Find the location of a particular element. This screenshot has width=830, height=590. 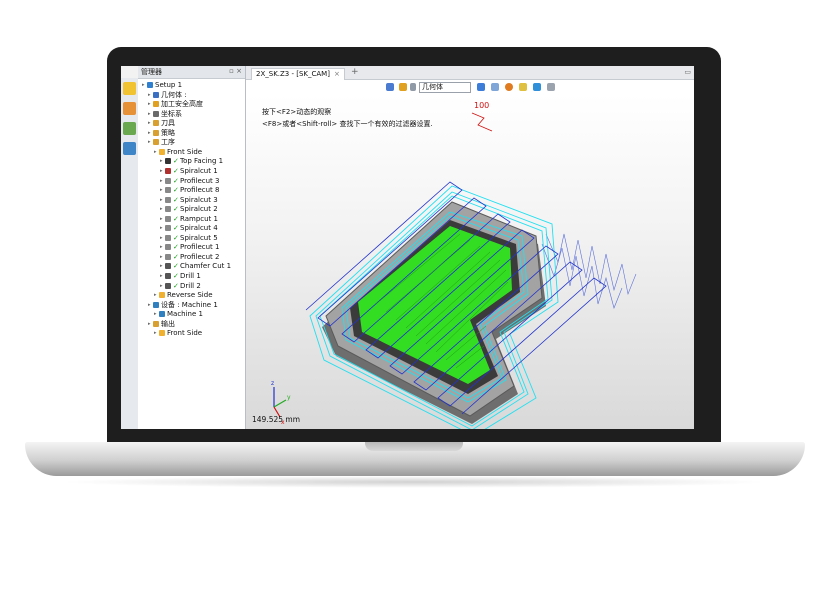

tree-item: ▸ ✓Spiralcut 1 is located at coordinates (189, 171).